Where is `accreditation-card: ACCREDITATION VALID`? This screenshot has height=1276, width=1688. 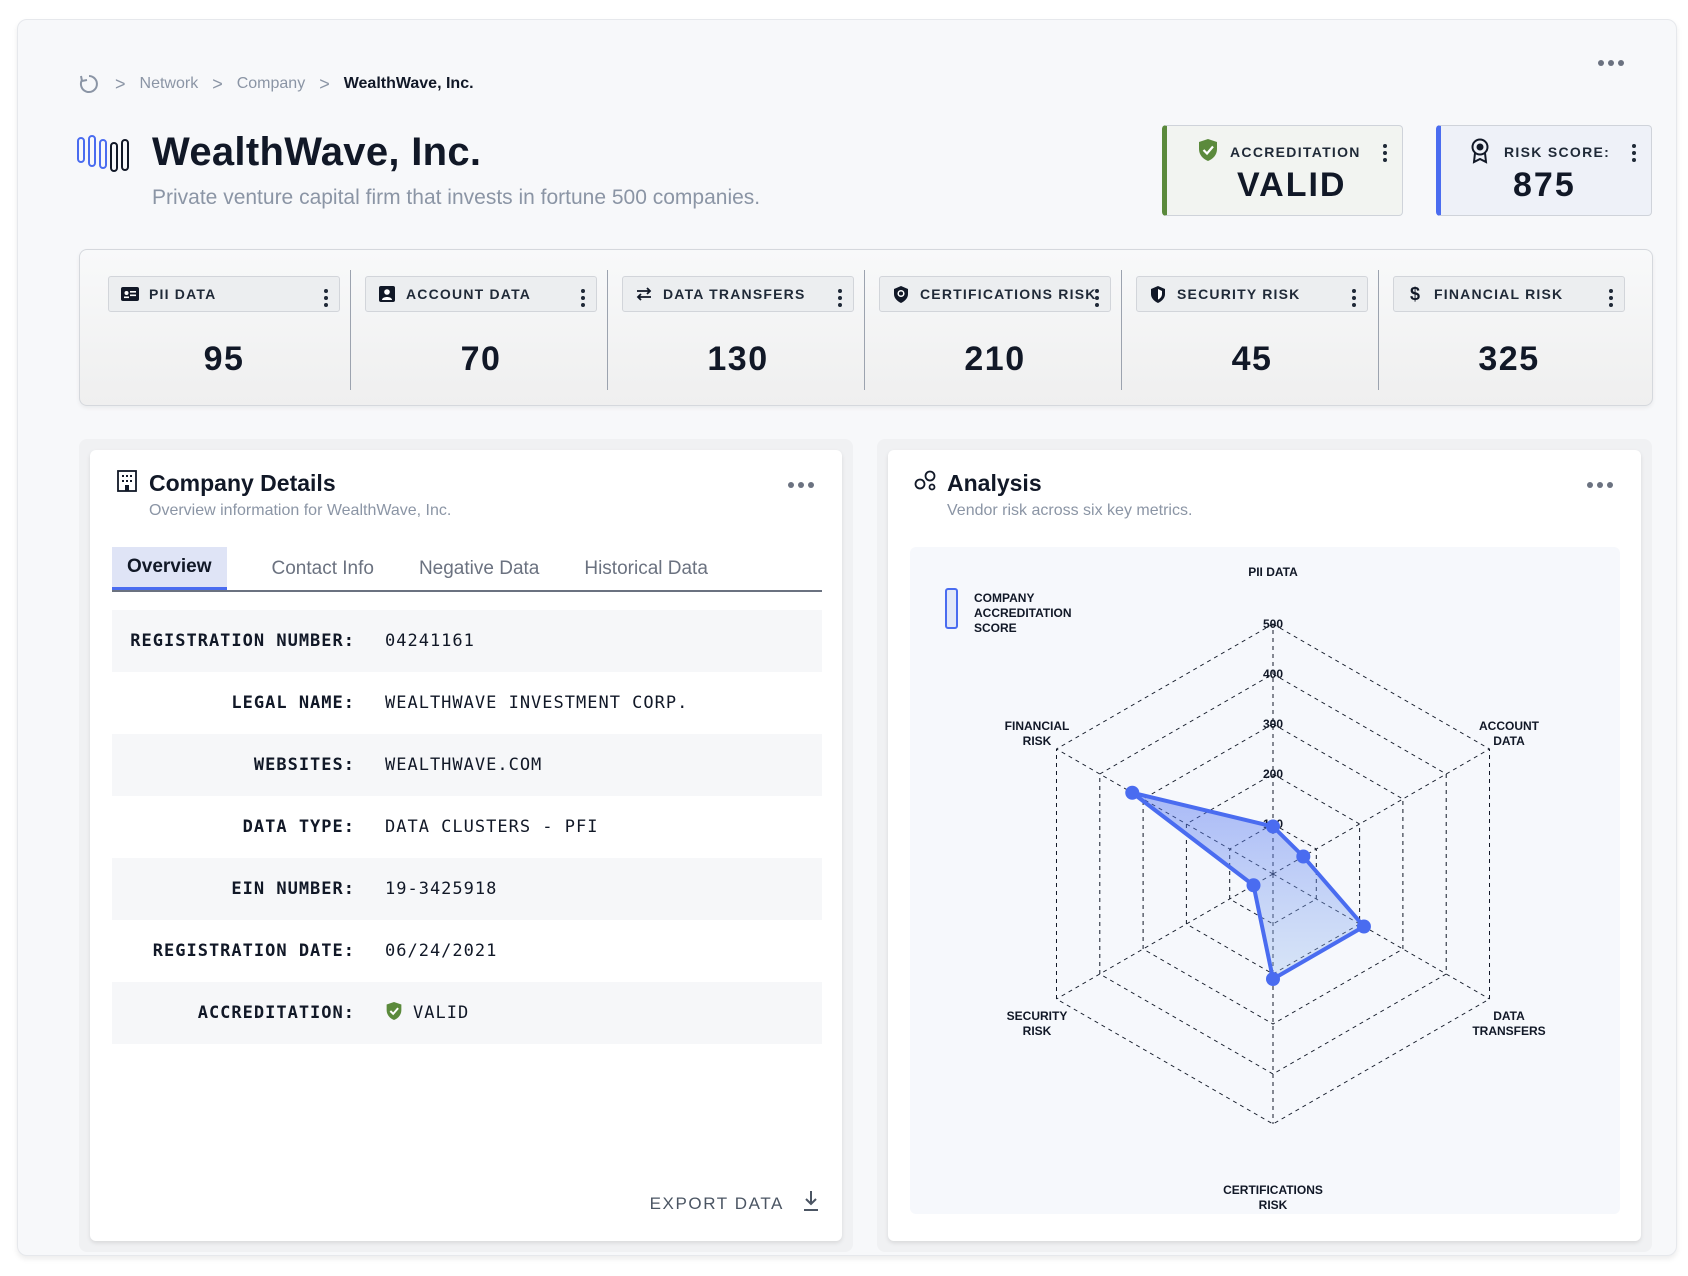
accreditation-card: ACCREDITATION VALID is located at coordinates (1282, 170).